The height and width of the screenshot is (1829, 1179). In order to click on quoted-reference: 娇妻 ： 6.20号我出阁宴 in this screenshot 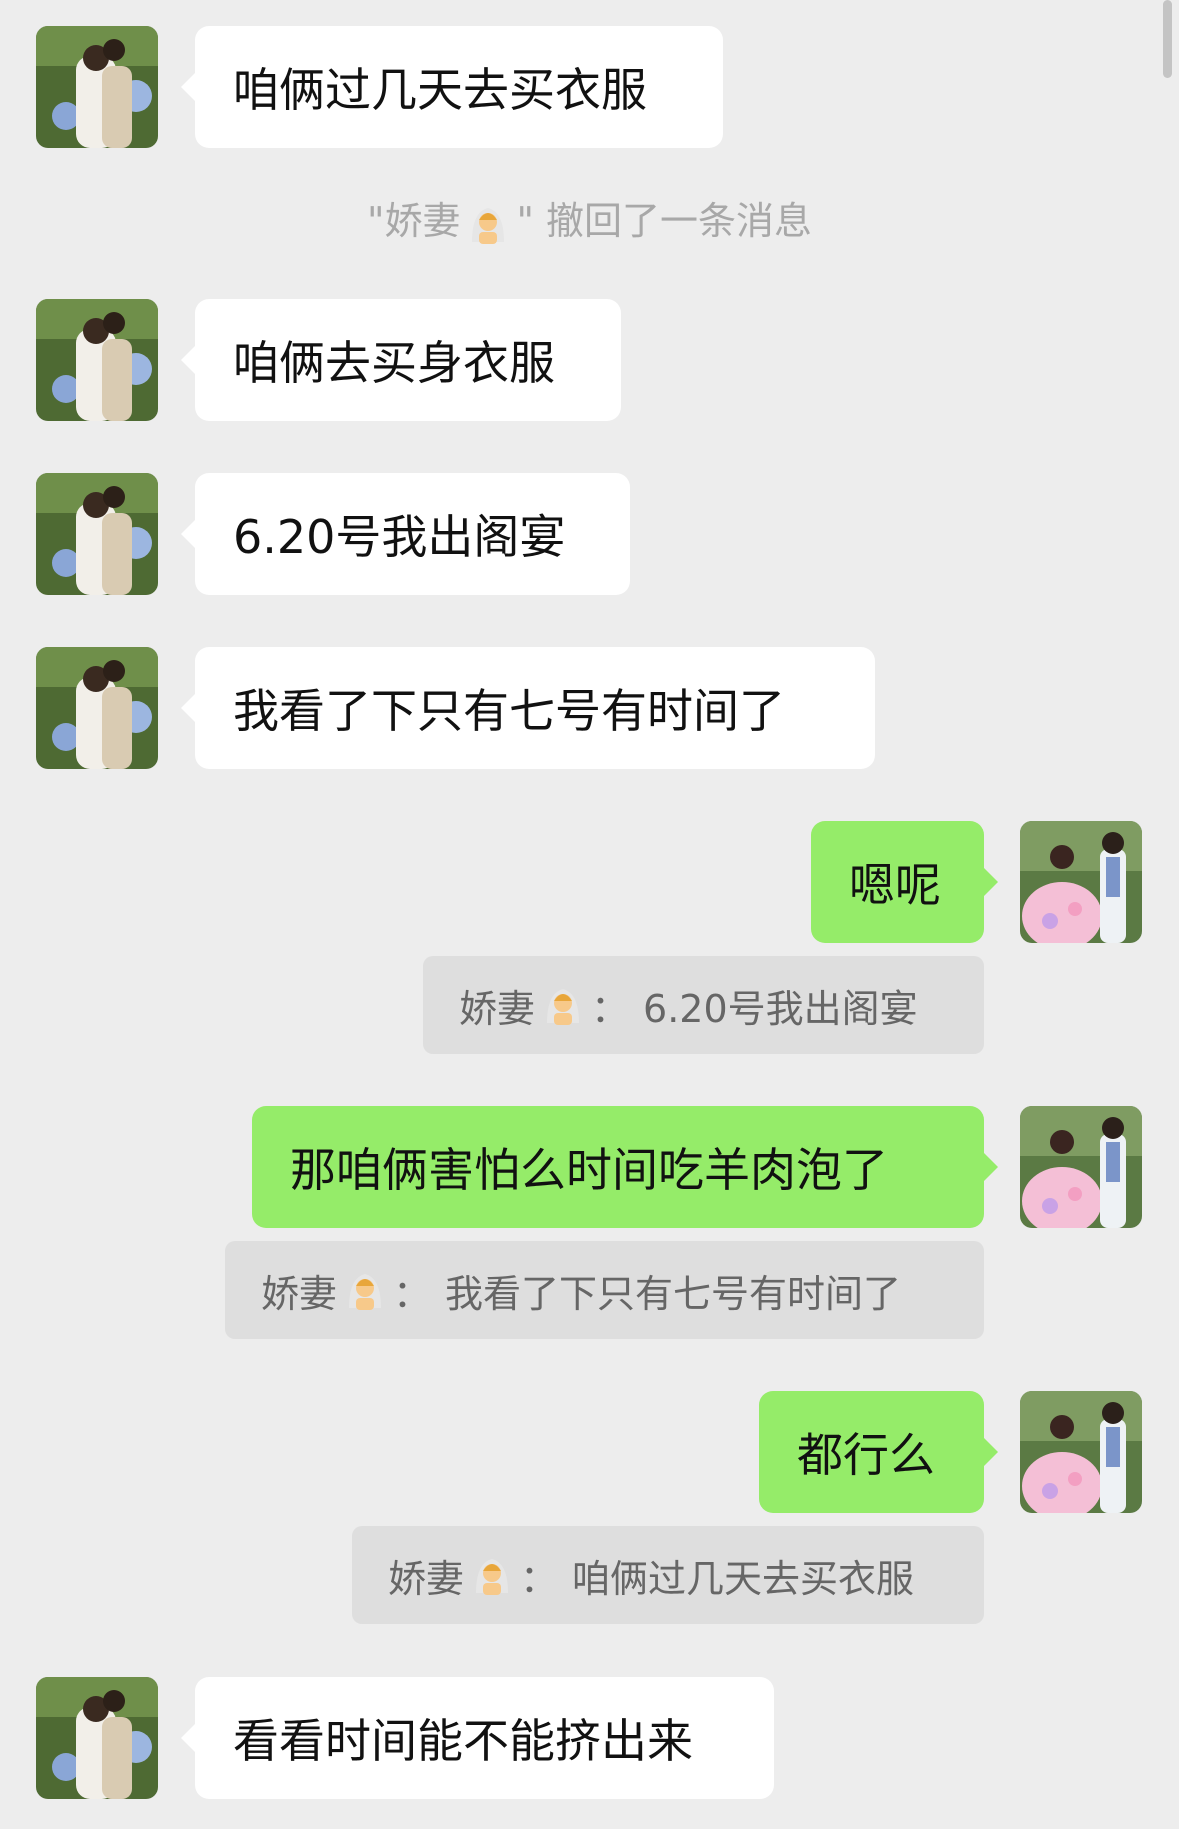, I will do `click(703, 1005)`.